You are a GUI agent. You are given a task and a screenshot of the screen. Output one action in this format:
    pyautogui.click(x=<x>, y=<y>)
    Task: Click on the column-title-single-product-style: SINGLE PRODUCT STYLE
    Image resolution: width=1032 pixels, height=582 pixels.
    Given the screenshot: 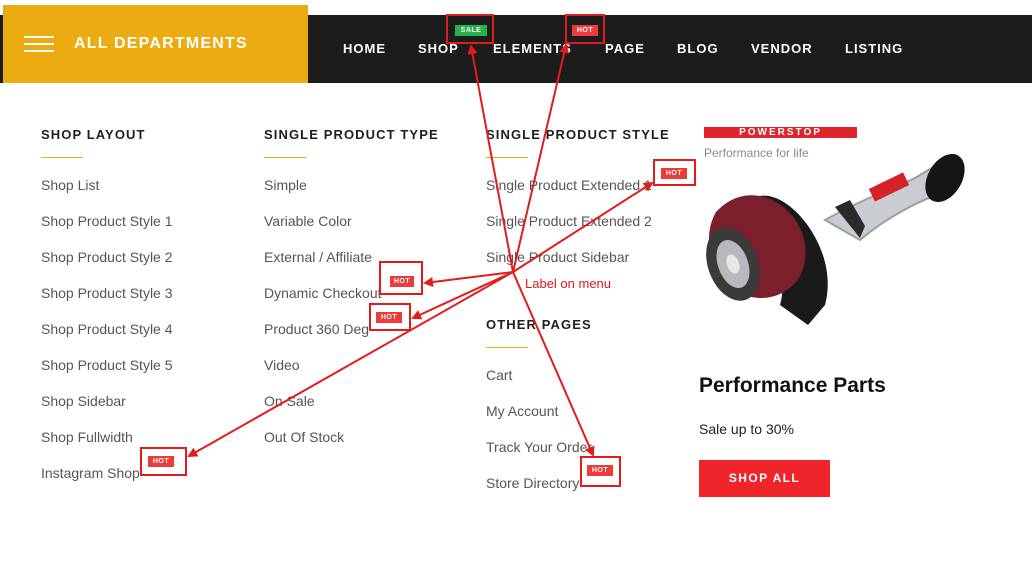 What is the action you would take?
    pyautogui.click(x=578, y=134)
    